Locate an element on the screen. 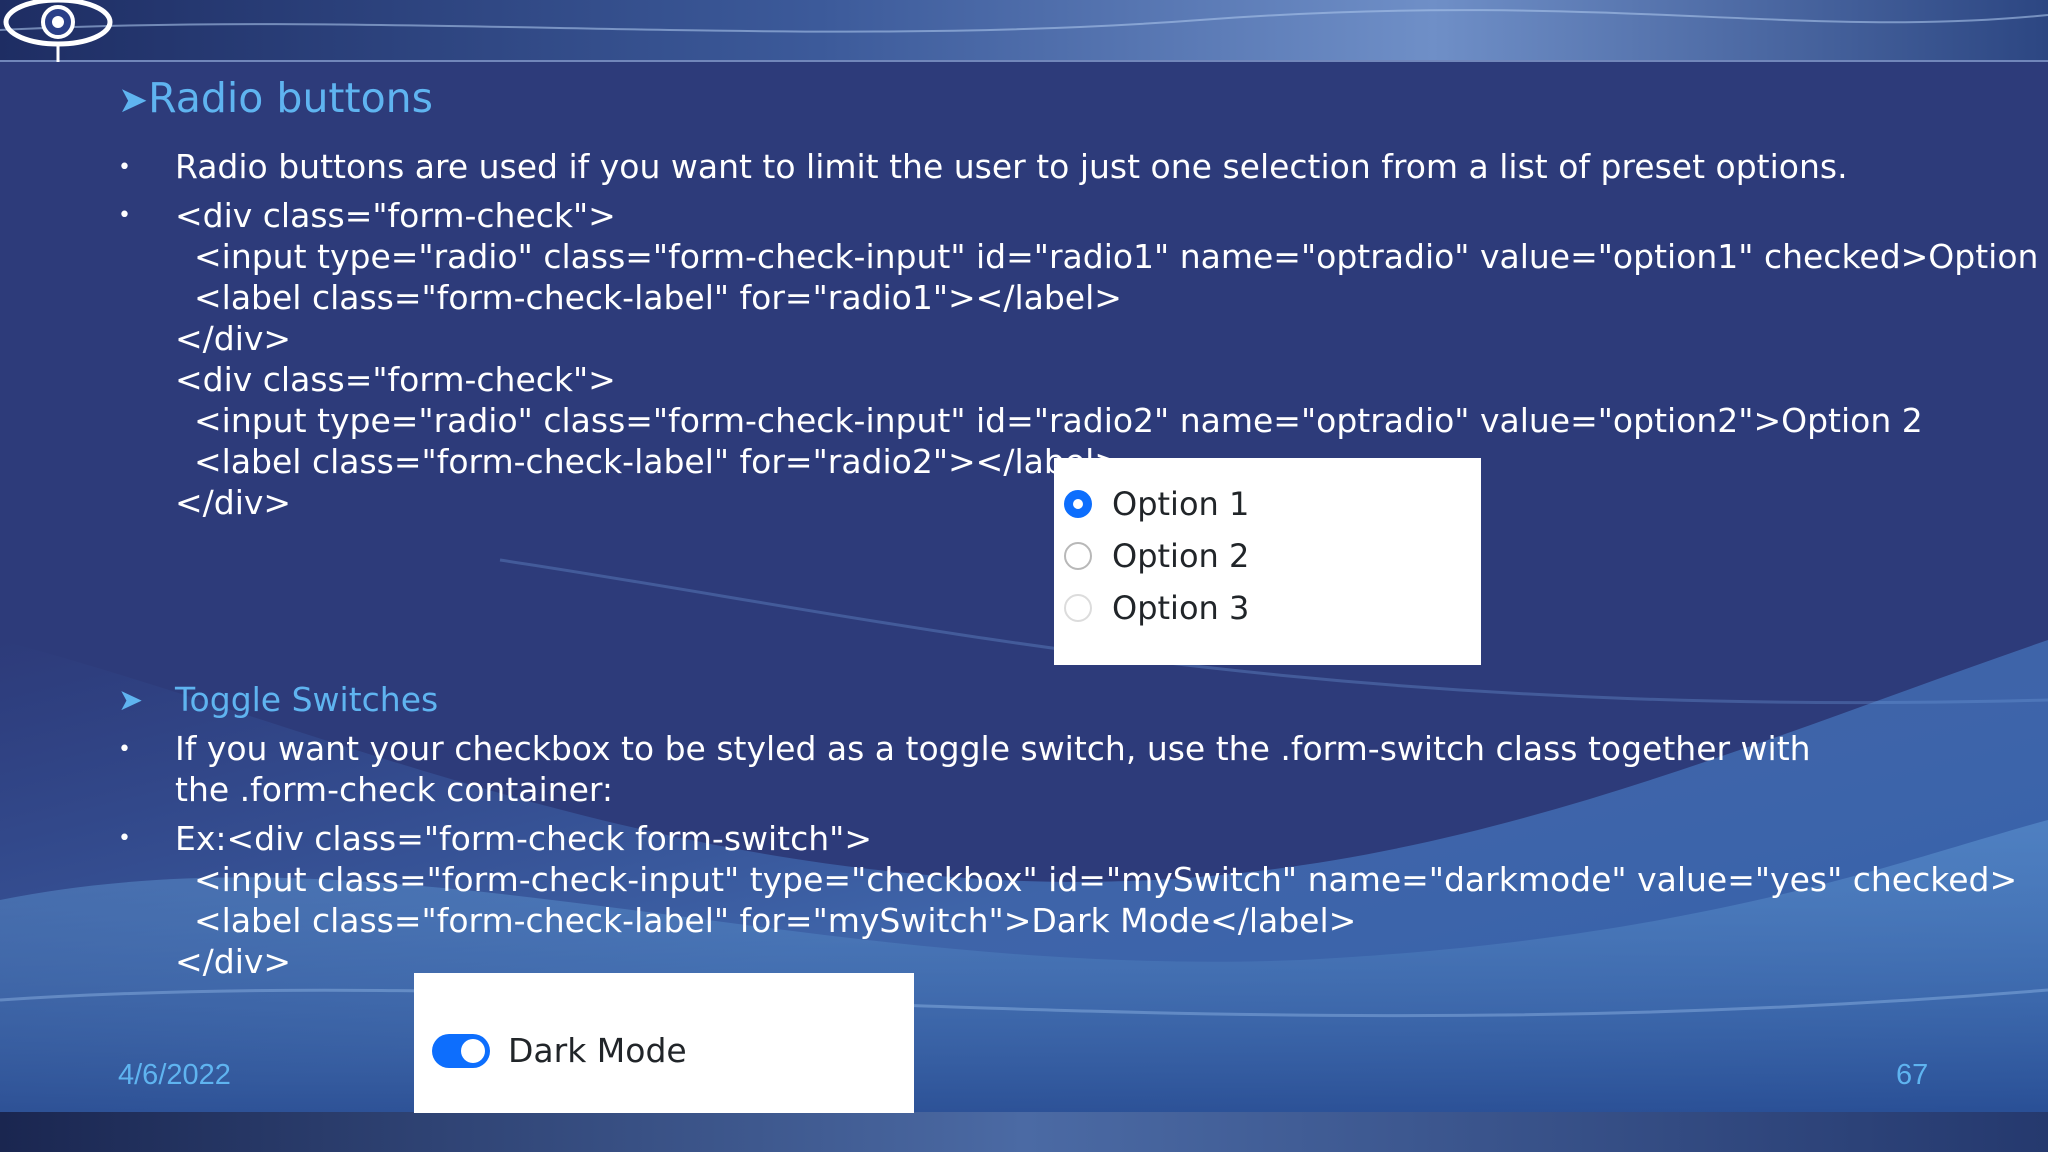 Image resolution: width=2048 pixels, height=1152 pixels. slide-number: 67 is located at coordinates (1912, 1075).